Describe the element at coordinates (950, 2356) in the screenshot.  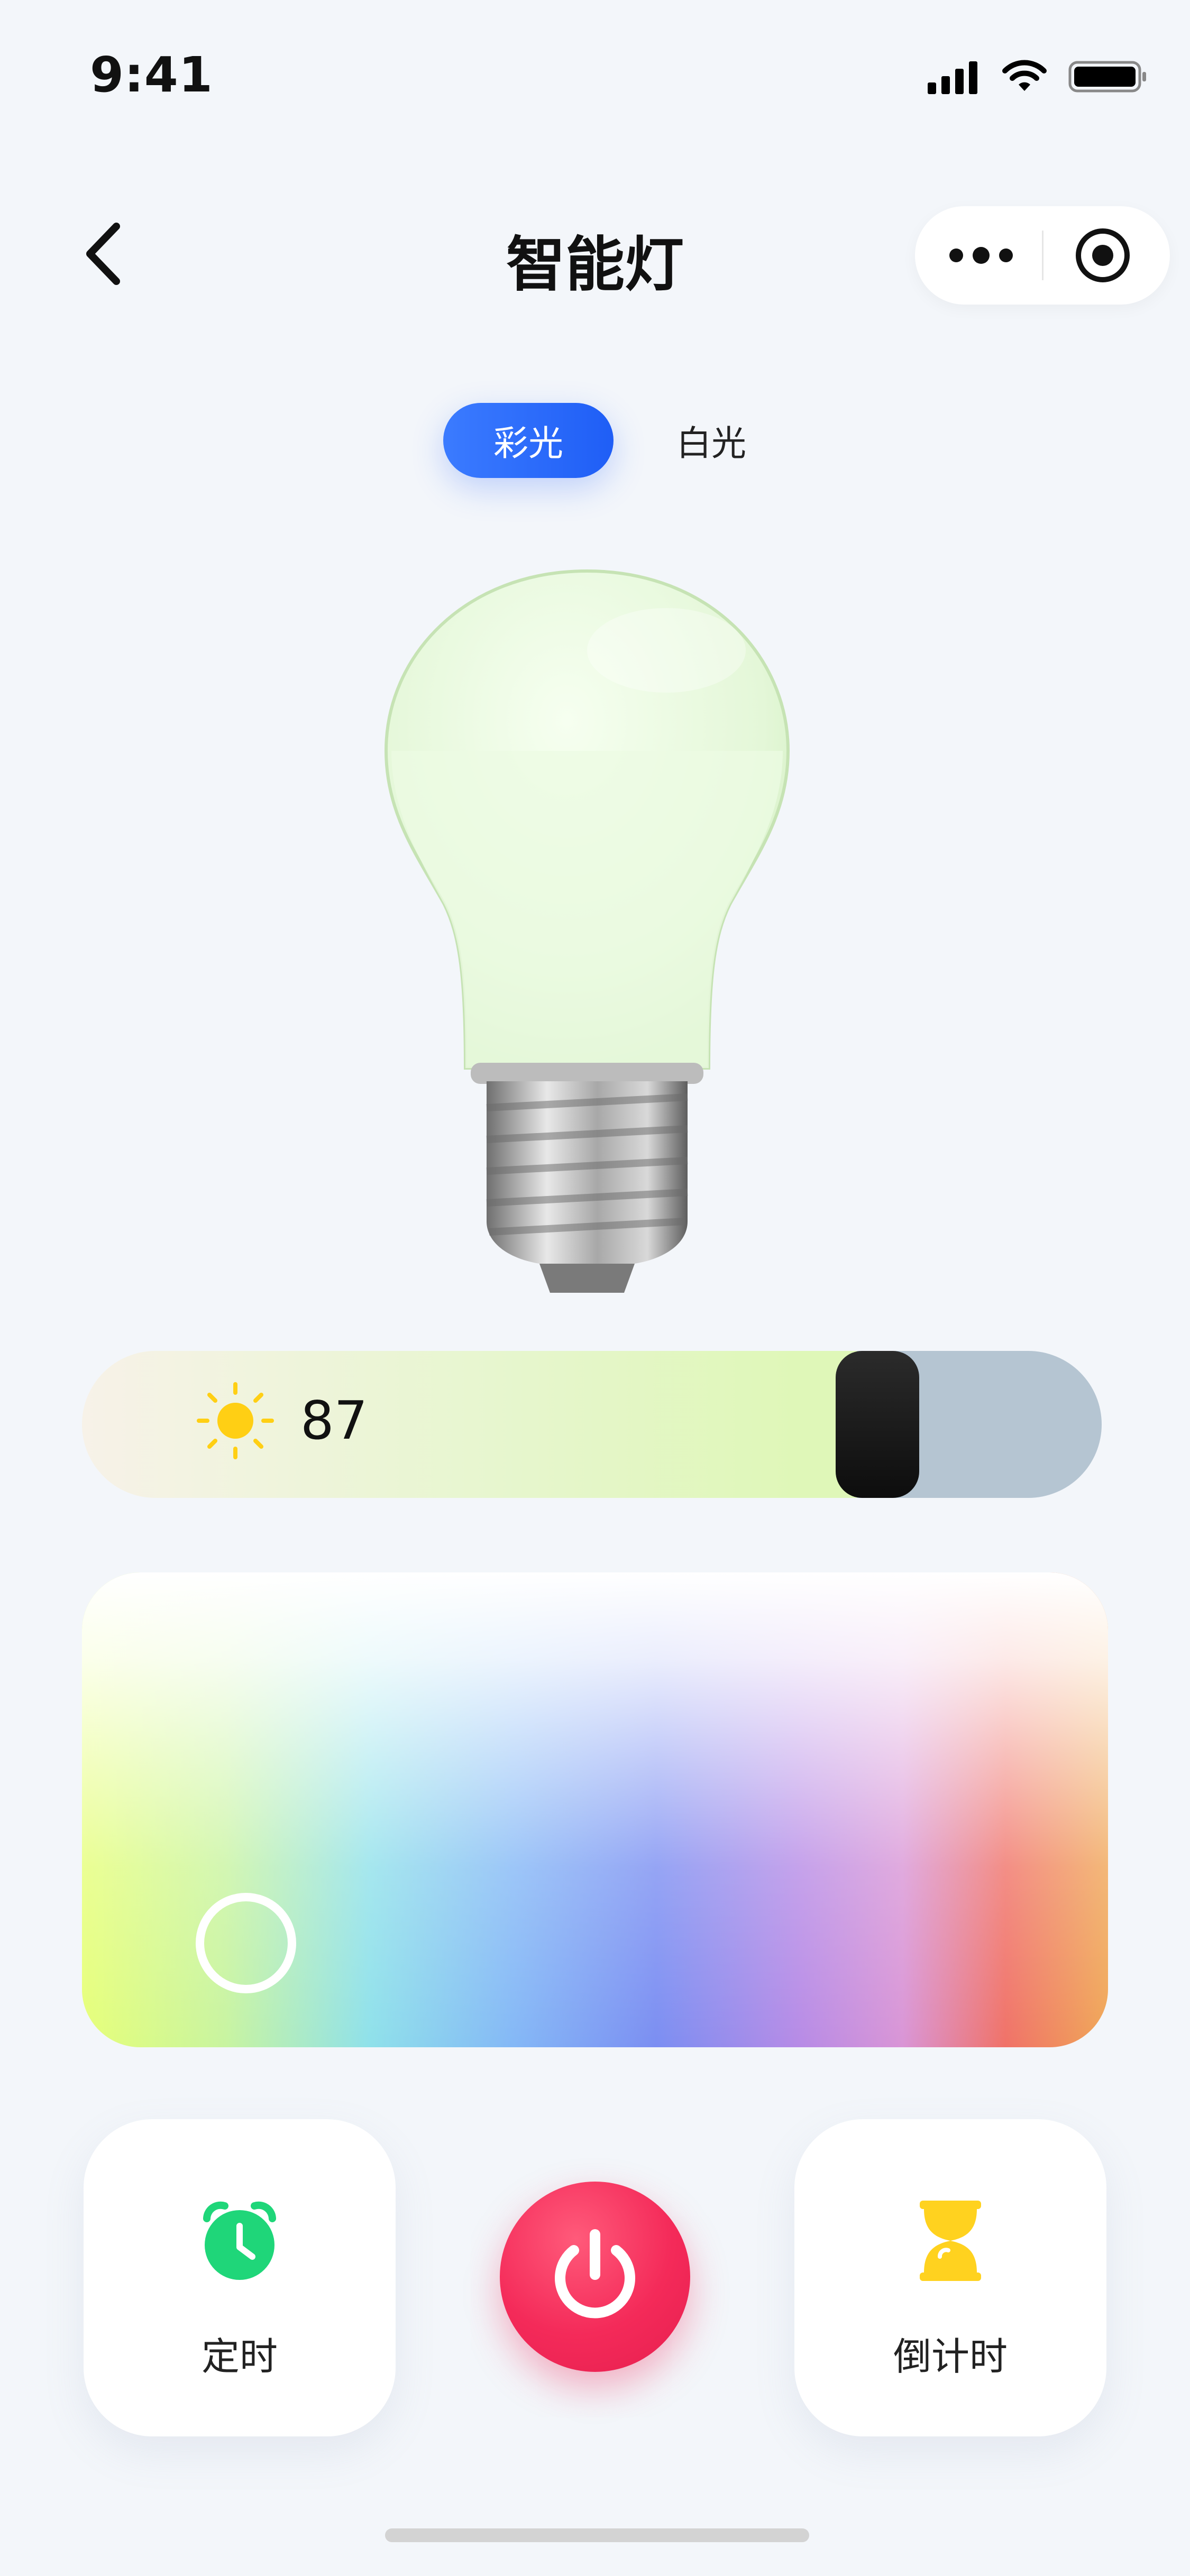
I see `countdown-label: 倒计时` at that location.